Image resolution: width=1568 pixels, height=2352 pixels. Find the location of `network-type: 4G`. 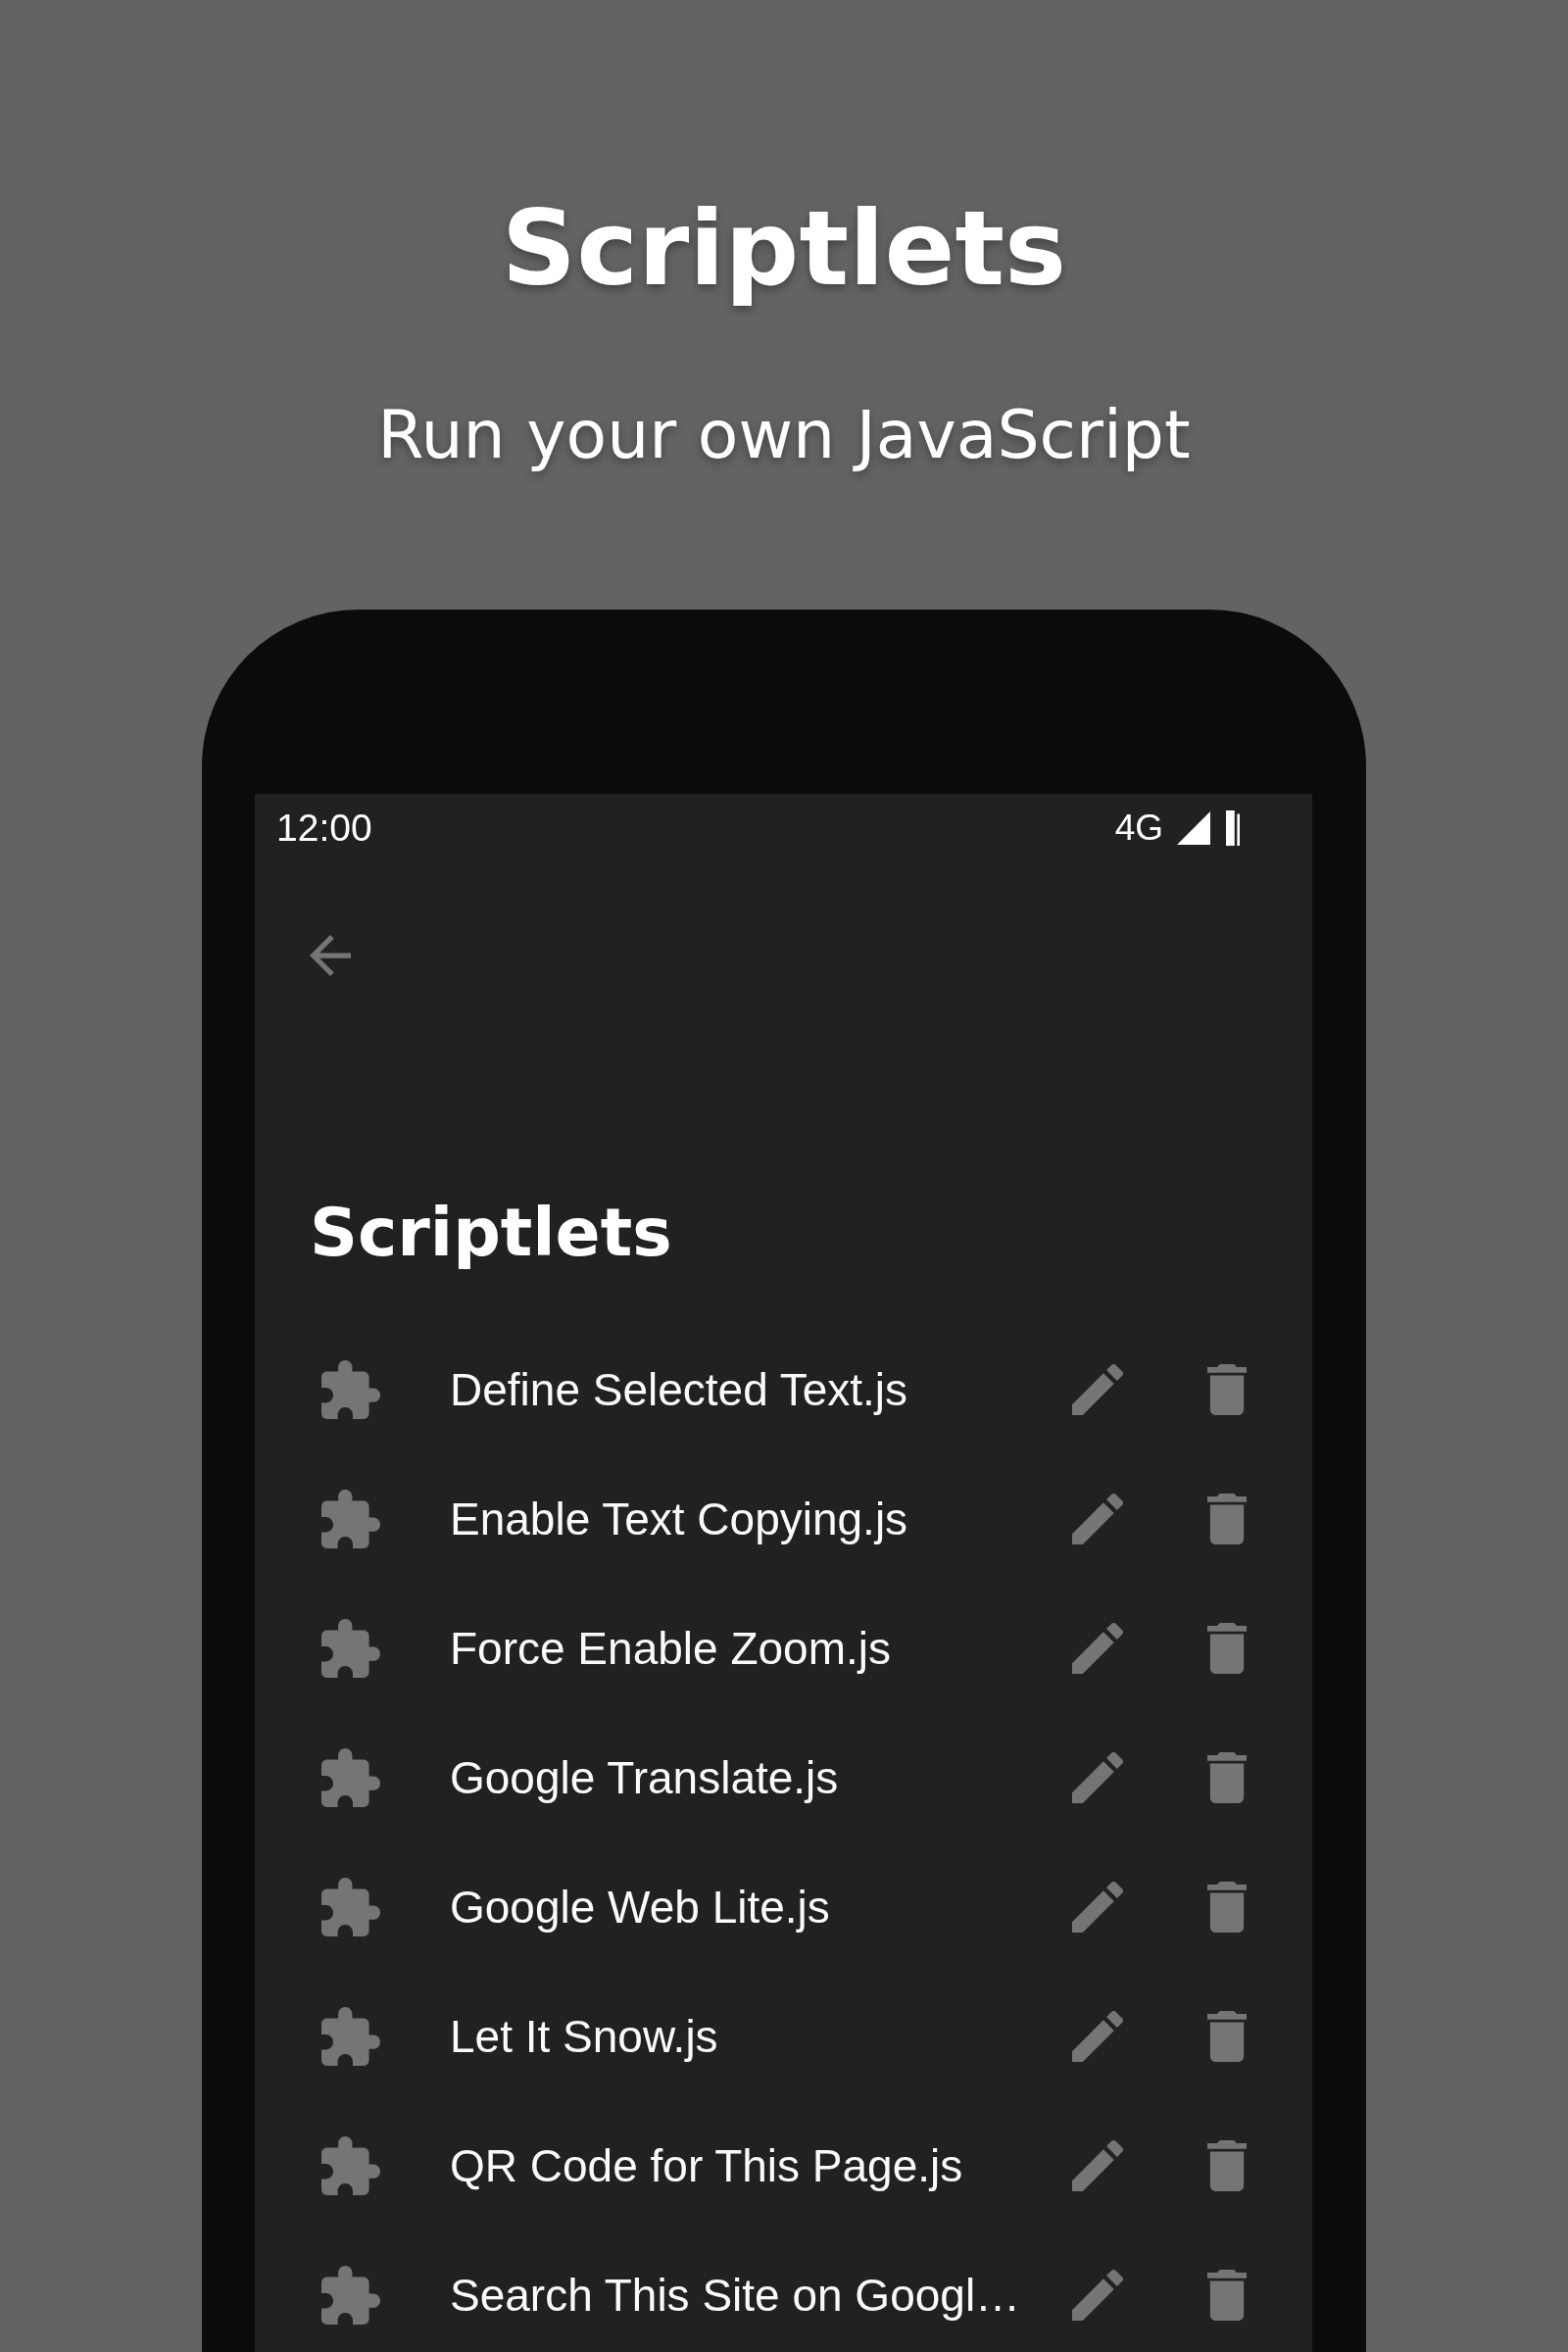

network-type: 4G is located at coordinates (1138, 828).